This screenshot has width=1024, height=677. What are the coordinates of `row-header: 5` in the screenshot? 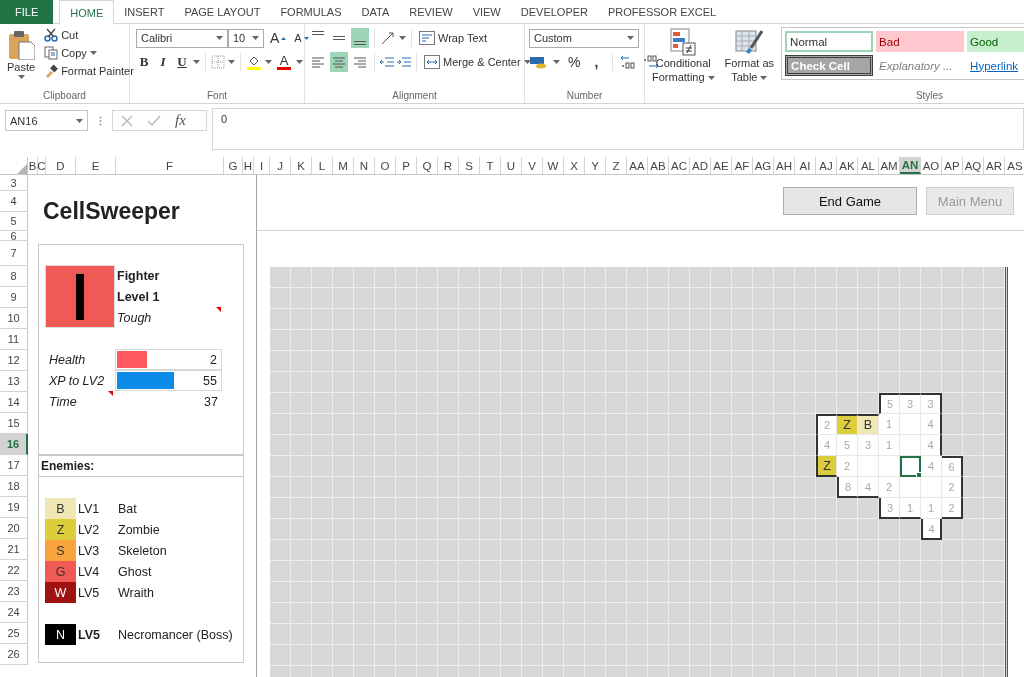 It's located at (14, 221).